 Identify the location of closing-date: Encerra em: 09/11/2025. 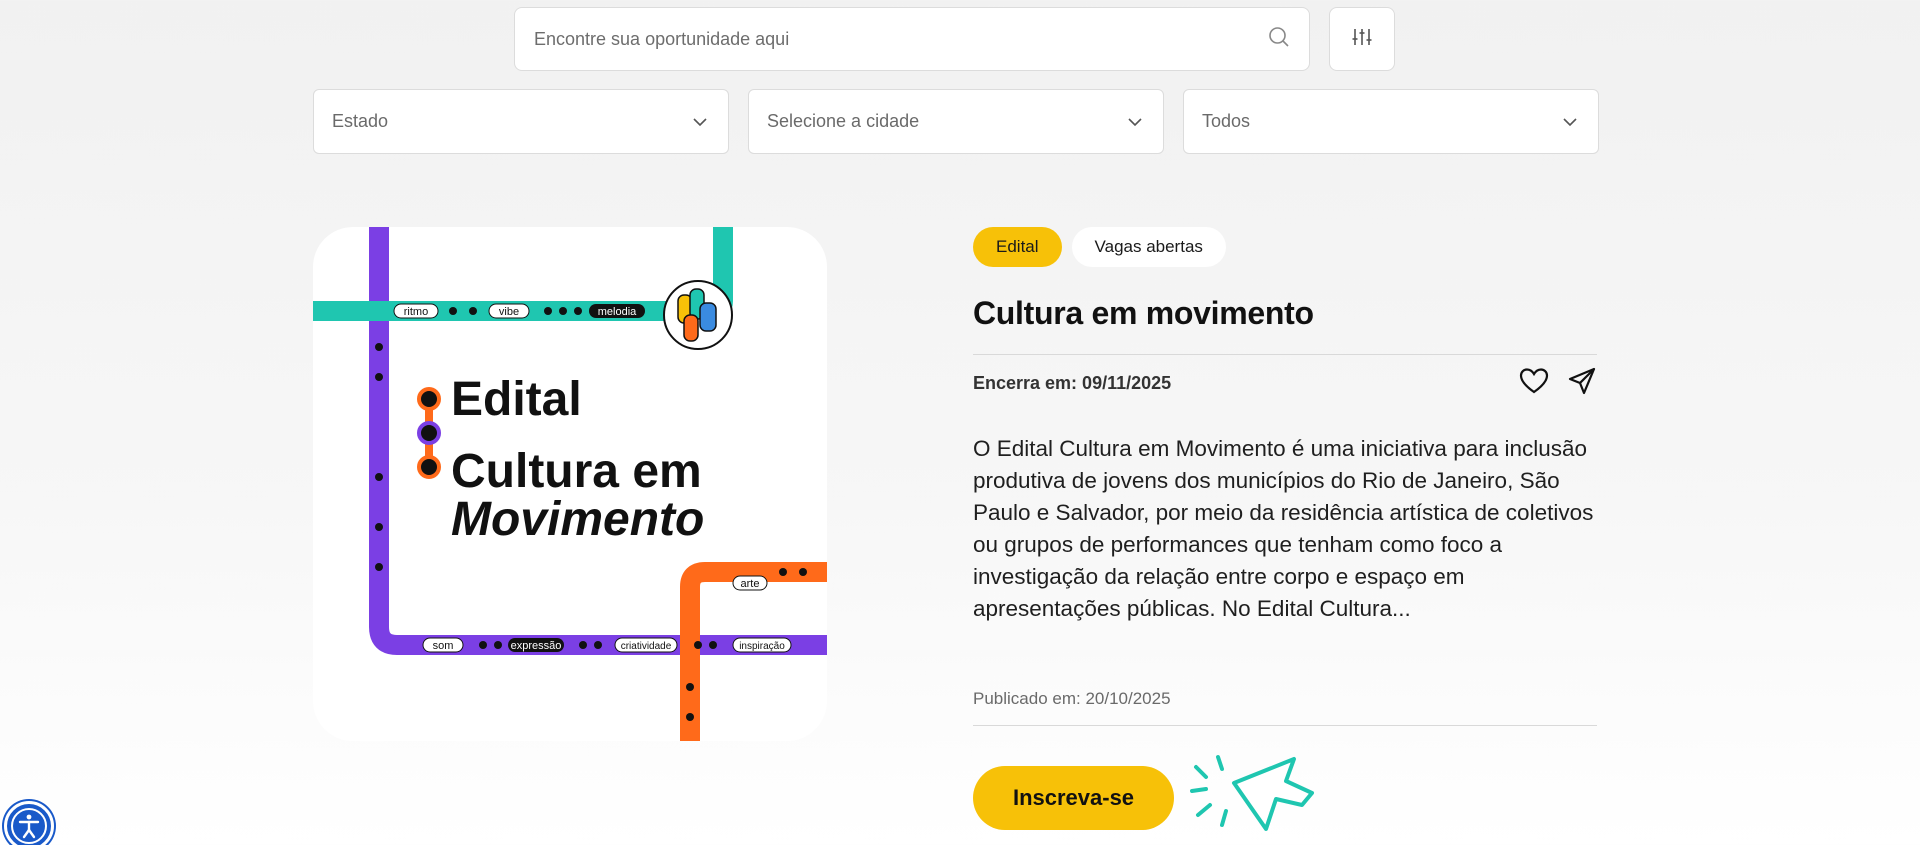
(1072, 382).